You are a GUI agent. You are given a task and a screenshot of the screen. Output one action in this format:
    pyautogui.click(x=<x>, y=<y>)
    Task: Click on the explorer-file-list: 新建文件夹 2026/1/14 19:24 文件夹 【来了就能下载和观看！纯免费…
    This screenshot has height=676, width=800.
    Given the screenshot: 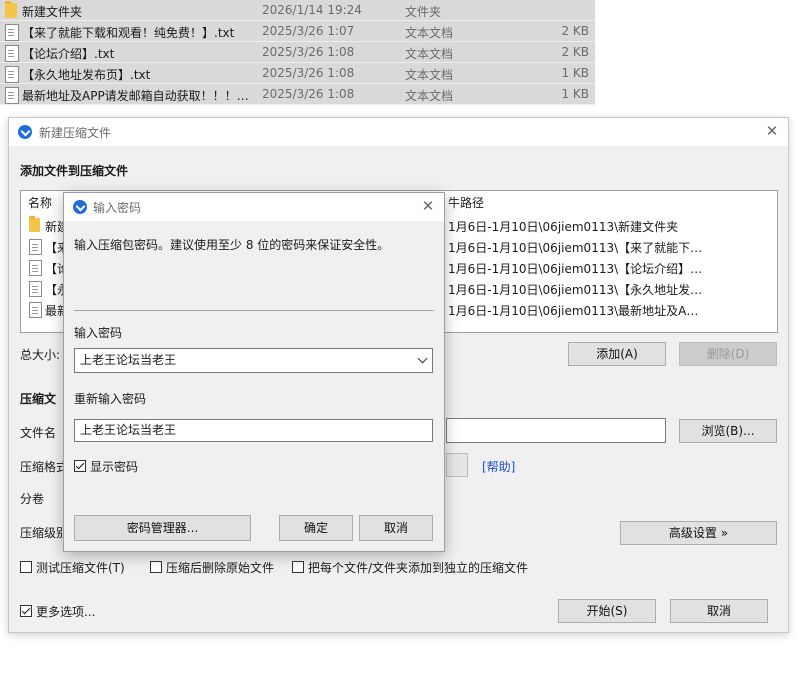 What is the action you would take?
    pyautogui.click(x=297, y=60)
    